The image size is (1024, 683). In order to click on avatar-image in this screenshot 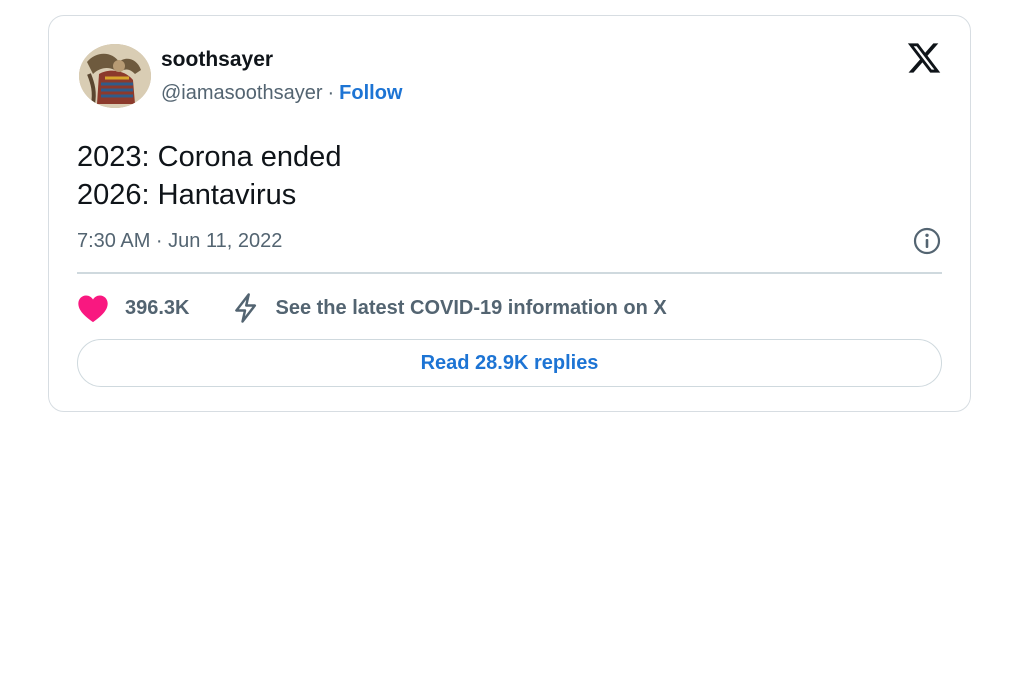, I will do `click(115, 76)`.